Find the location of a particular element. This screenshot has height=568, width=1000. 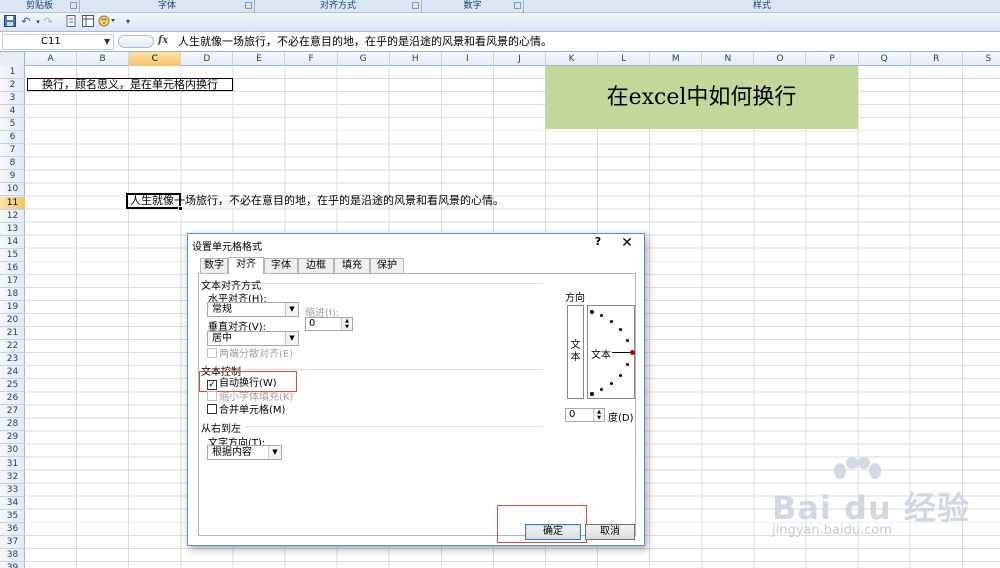

row-header-19: 19 is located at coordinates (12, 307).